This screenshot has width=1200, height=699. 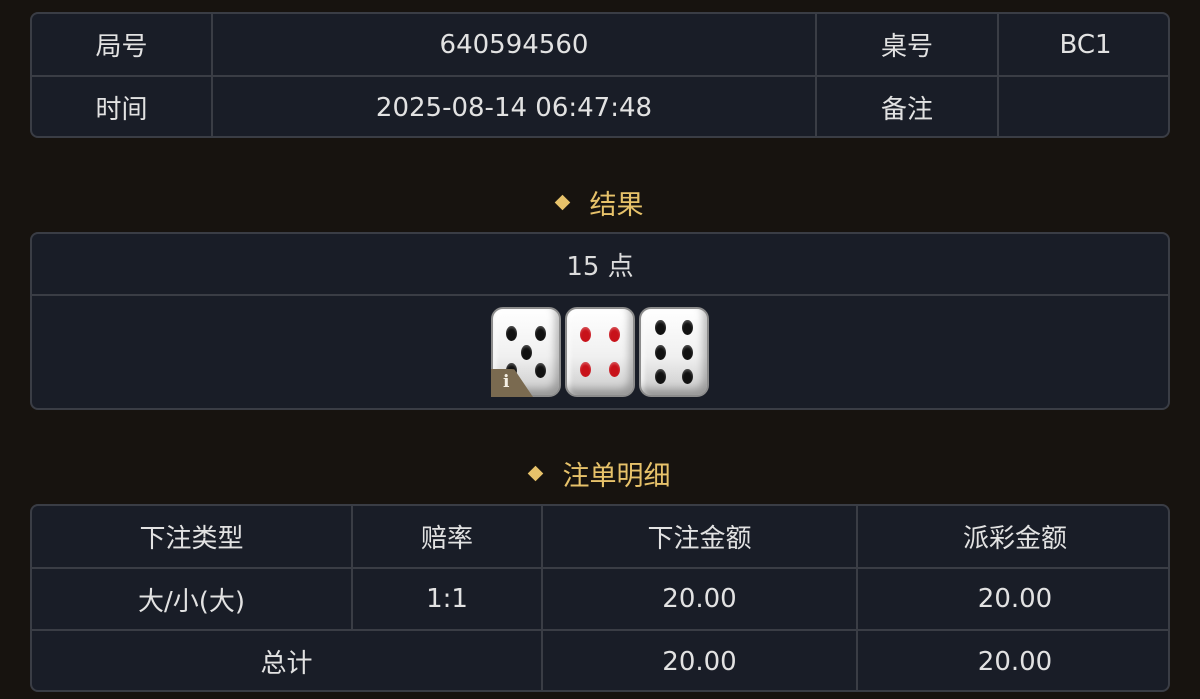 I want to click on table-header-row: 下注类型 赔率 下注金额 派彩金额, so click(x=600, y=537).